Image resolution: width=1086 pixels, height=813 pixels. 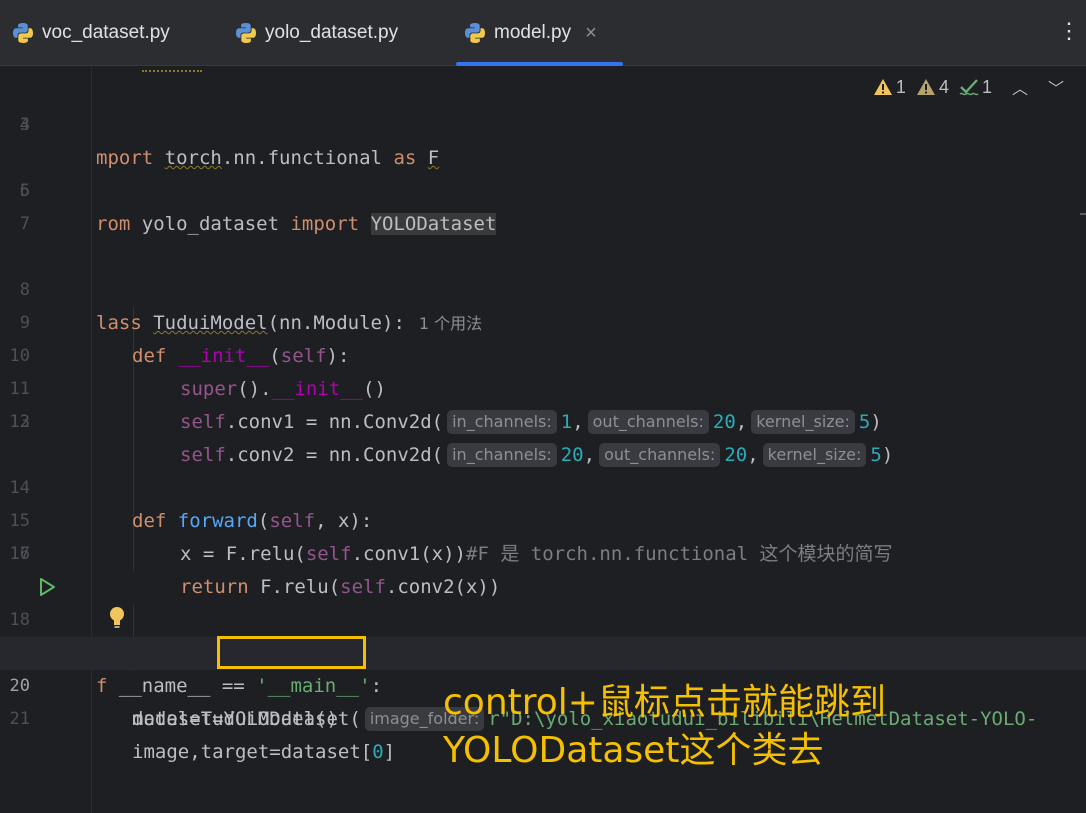 What do you see at coordinates (24, 191) in the screenshot?
I see `line-number: 6` at bounding box center [24, 191].